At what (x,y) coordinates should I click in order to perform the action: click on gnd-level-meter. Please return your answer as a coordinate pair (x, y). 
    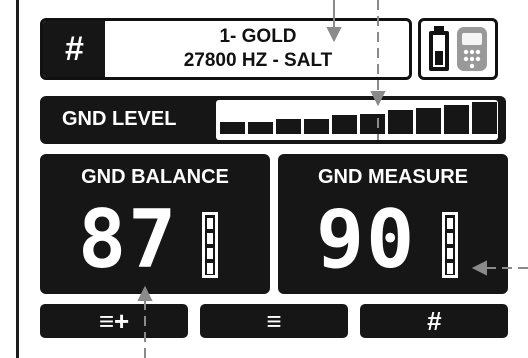
    Looking at the image, I should click on (357, 120).